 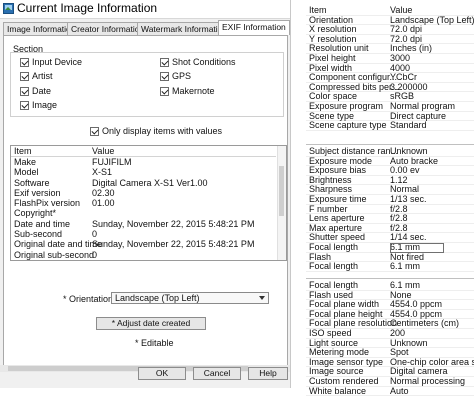 I want to click on checkbox-only-values-box, so click(x=94, y=132).